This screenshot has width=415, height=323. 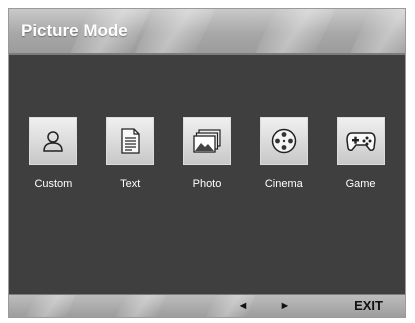 I want to click on mode-cinema: Cinema, so click(x=284, y=153).